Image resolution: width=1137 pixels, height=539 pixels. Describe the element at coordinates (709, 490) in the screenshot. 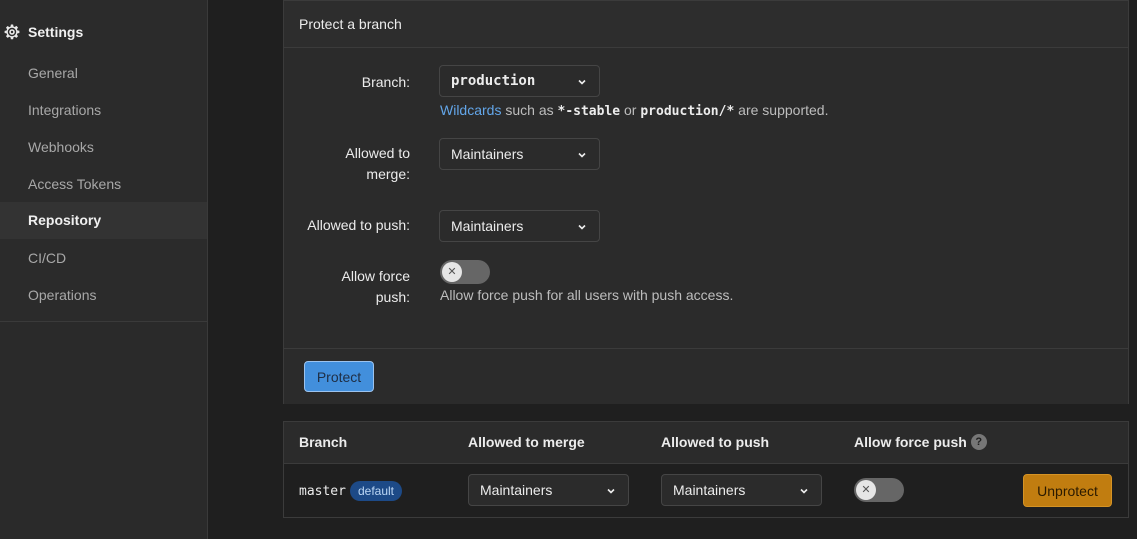

I see `row-push-value: Maintainers` at that location.